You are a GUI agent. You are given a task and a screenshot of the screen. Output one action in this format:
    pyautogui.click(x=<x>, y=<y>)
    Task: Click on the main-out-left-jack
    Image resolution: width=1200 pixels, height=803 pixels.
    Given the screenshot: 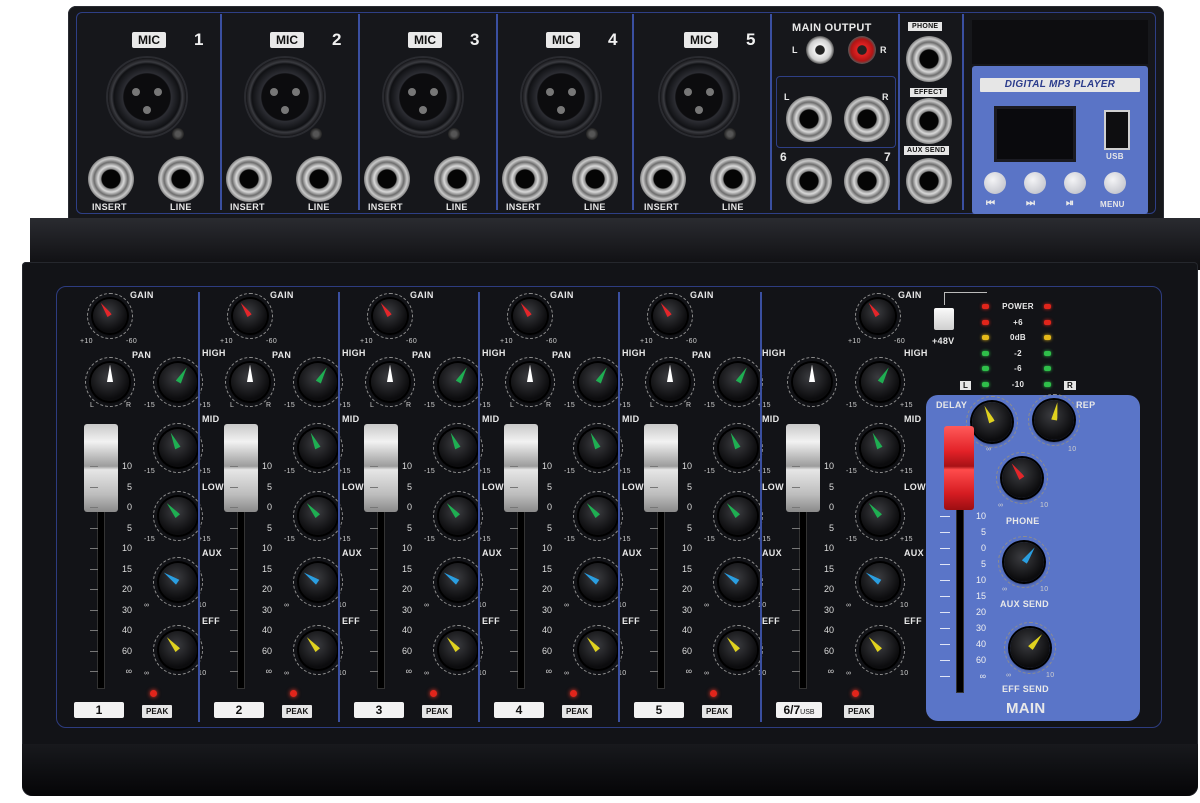 What is the action you would take?
    pyautogui.click(x=809, y=119)
    